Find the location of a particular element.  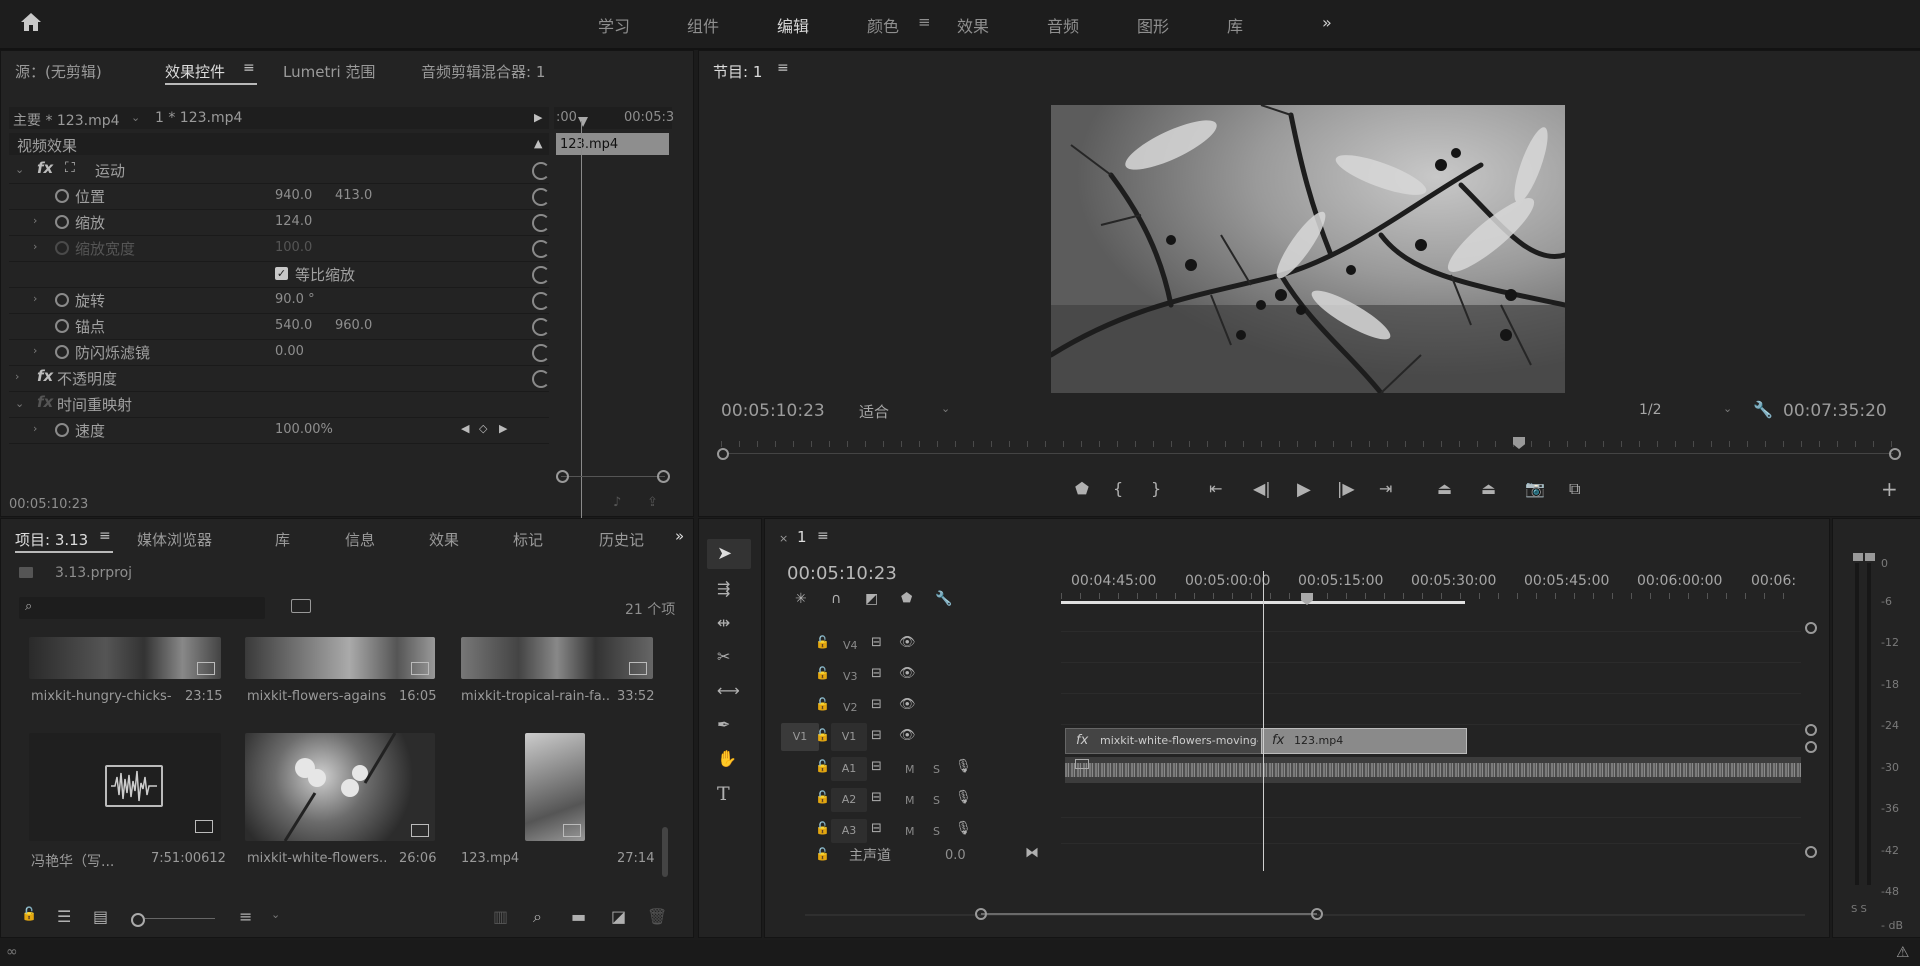

step-forward-icon: |▶ is located at coordinates (1346, 488).